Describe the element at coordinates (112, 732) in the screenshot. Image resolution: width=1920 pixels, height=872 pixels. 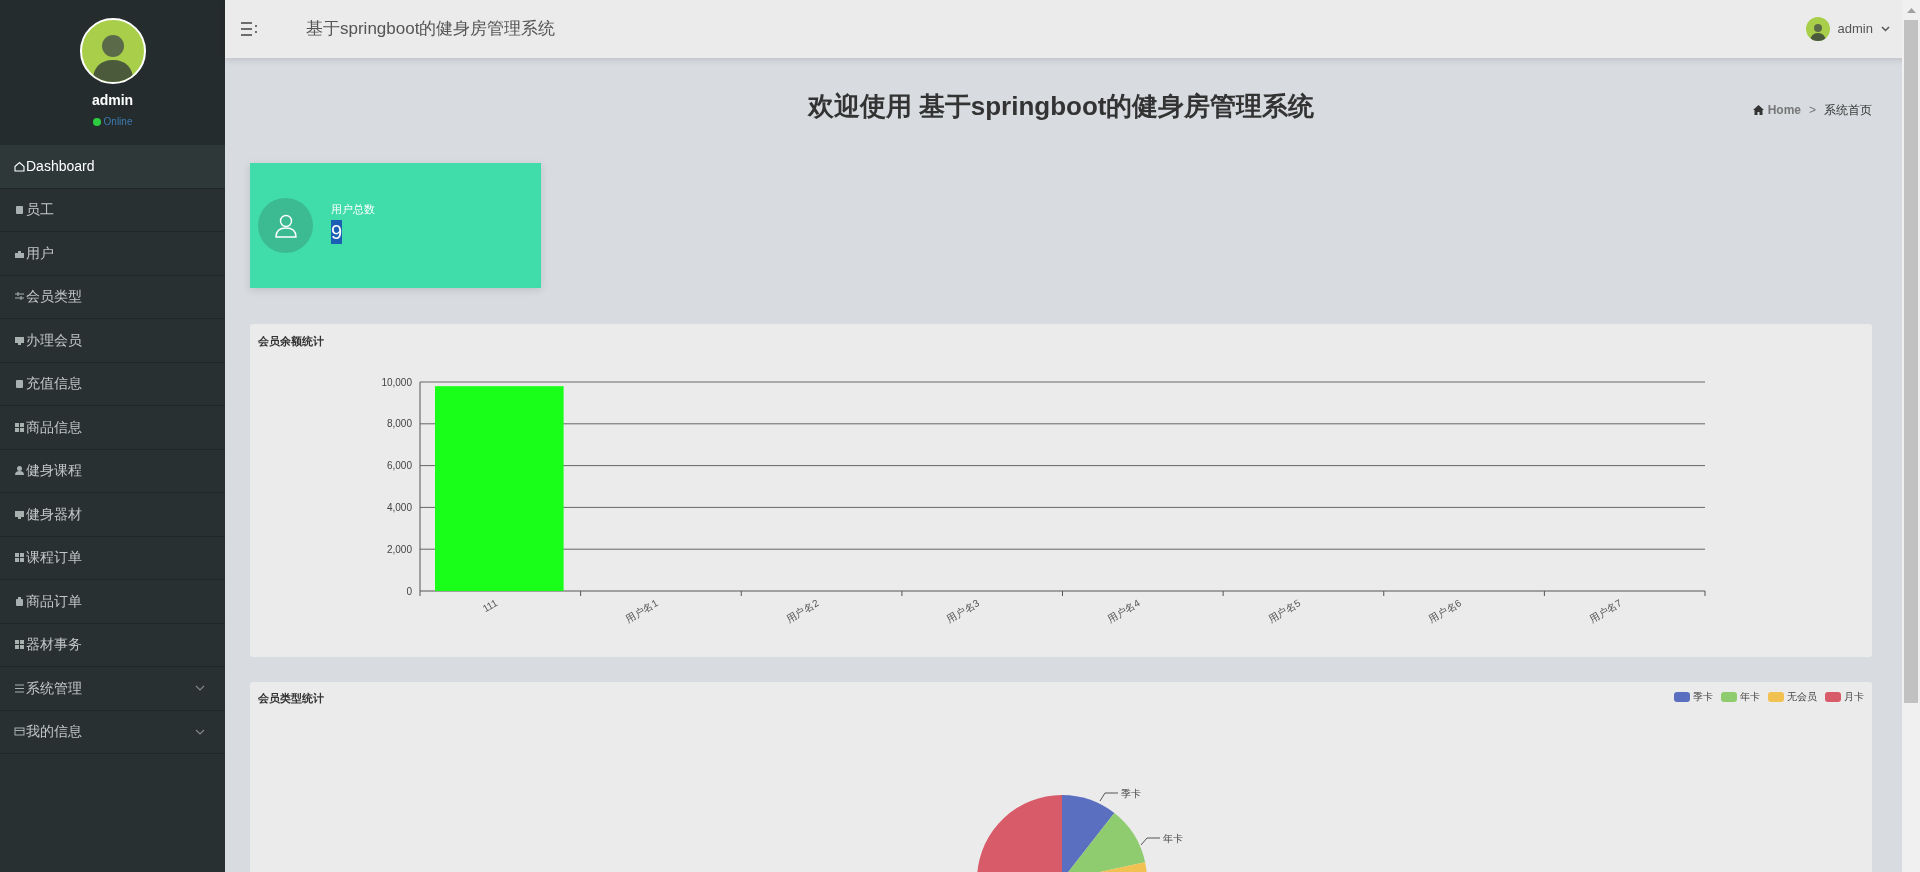
I see `sidebar-item: 我的信息` at that location.